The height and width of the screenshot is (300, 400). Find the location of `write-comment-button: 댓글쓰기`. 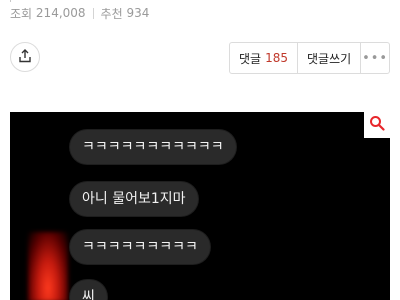

write-comment-button: 댓글쓰기 is located at coordinates (328, 58).